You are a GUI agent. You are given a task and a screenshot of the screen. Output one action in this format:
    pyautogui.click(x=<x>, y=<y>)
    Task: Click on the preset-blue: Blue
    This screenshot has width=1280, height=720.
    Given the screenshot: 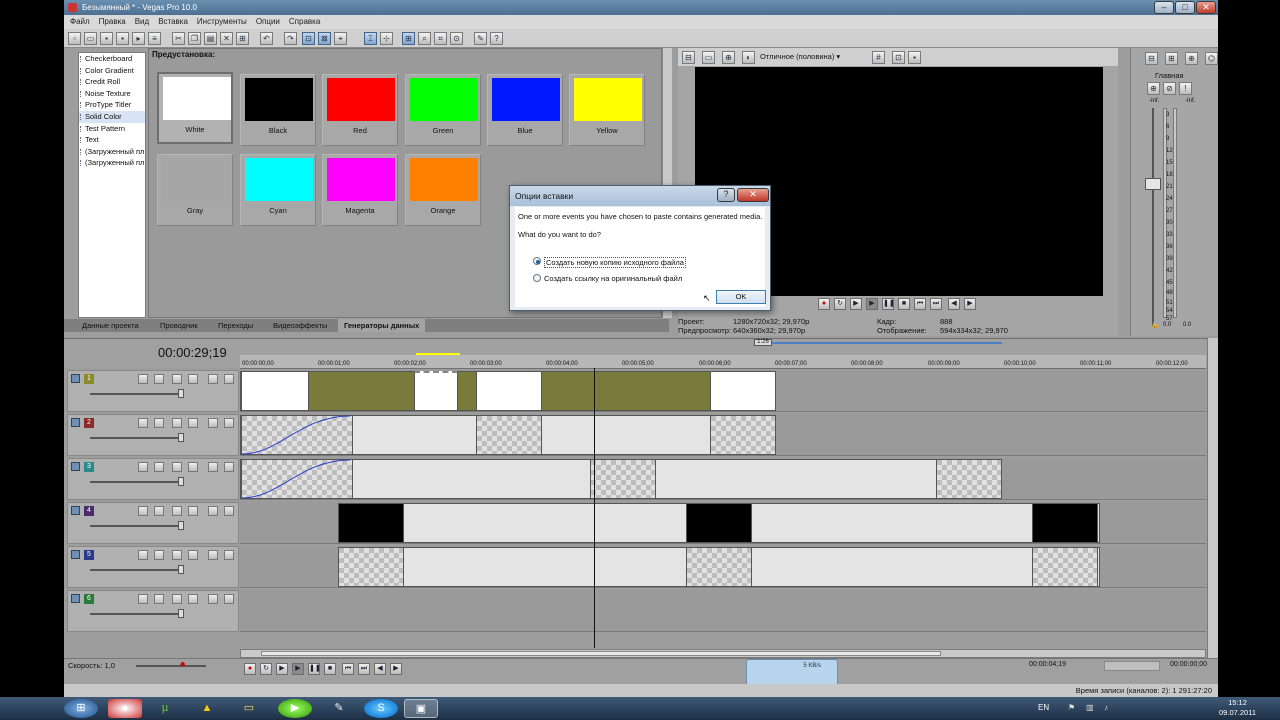 What is the action you would take?
    pyautogui.click(x=525, y=110)
    